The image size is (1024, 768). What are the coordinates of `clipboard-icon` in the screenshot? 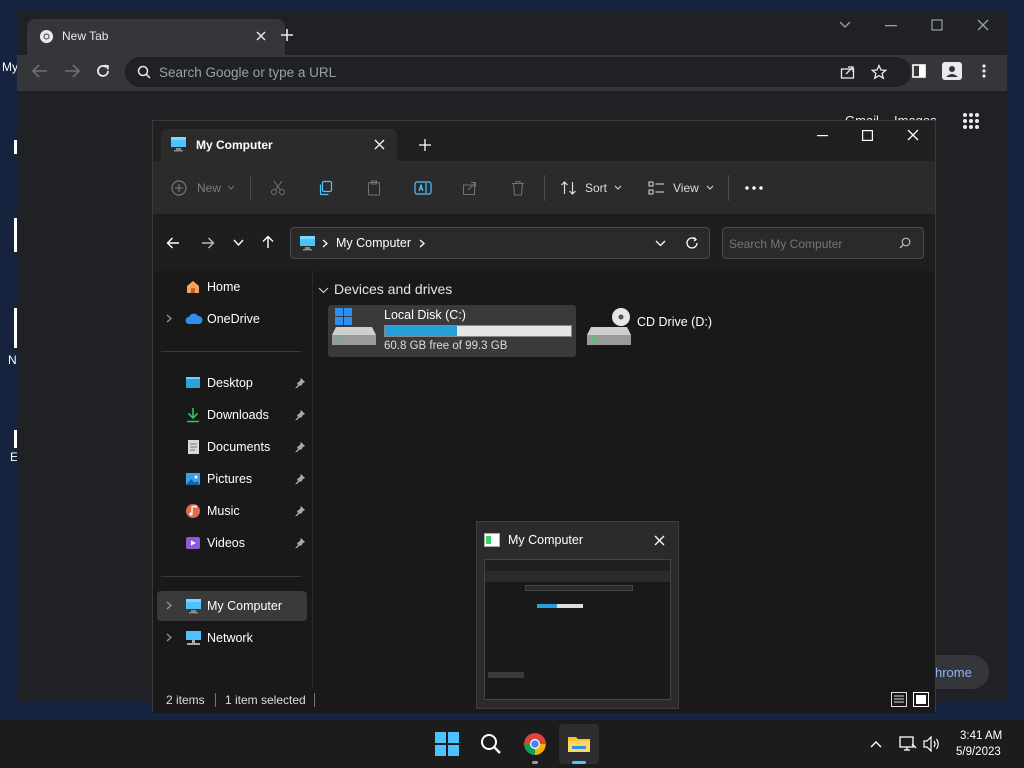 It's located at (374, 188).